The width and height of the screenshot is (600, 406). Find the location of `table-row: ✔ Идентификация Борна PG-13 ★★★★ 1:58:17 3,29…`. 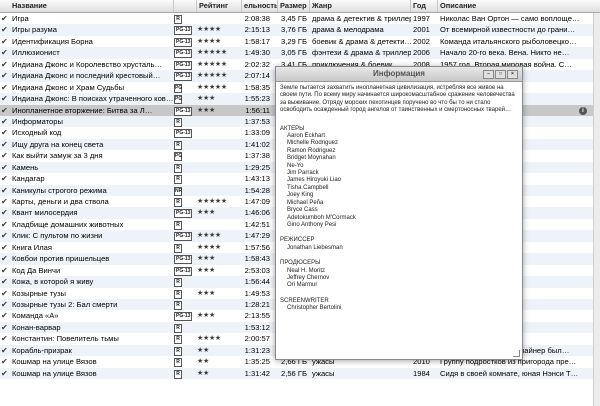

table-row: ✔ Идентификация Борна PG-13 ★★★★ 1:58:17 3,29… is located at coordinates (300, 41).